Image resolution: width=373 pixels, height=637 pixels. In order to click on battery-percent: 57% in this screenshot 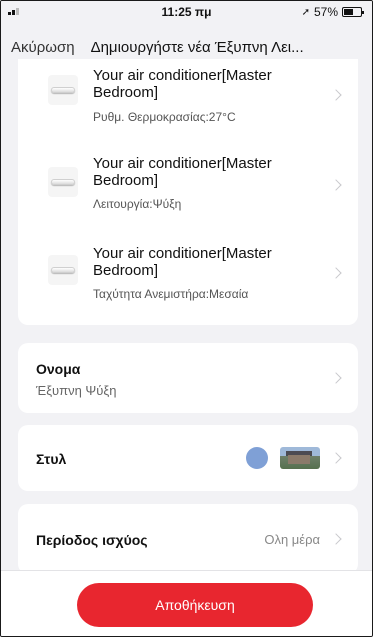, I will do `click(325, 12)`.